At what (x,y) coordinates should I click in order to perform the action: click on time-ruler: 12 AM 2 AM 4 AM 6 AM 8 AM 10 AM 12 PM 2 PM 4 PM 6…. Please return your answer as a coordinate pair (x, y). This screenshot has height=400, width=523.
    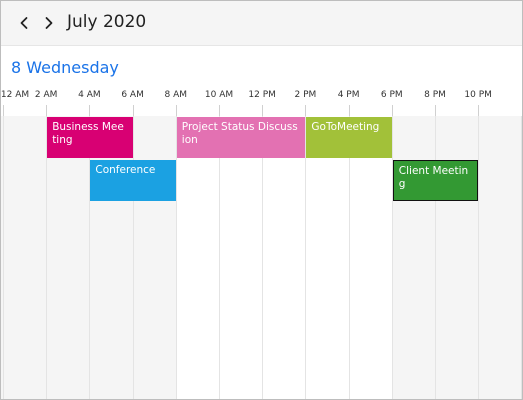
    Looking at the image, I should click on (261, 102).